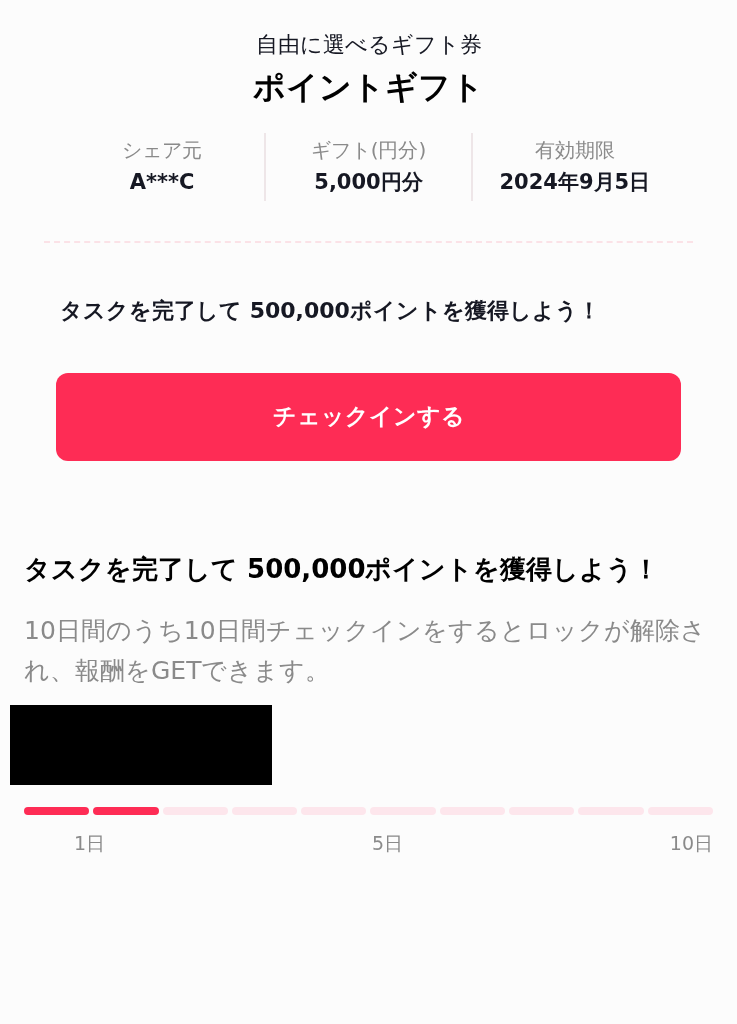 This screenshot has height=1024, width=737. I want to click on info-value: A***C, so click(162, 182).